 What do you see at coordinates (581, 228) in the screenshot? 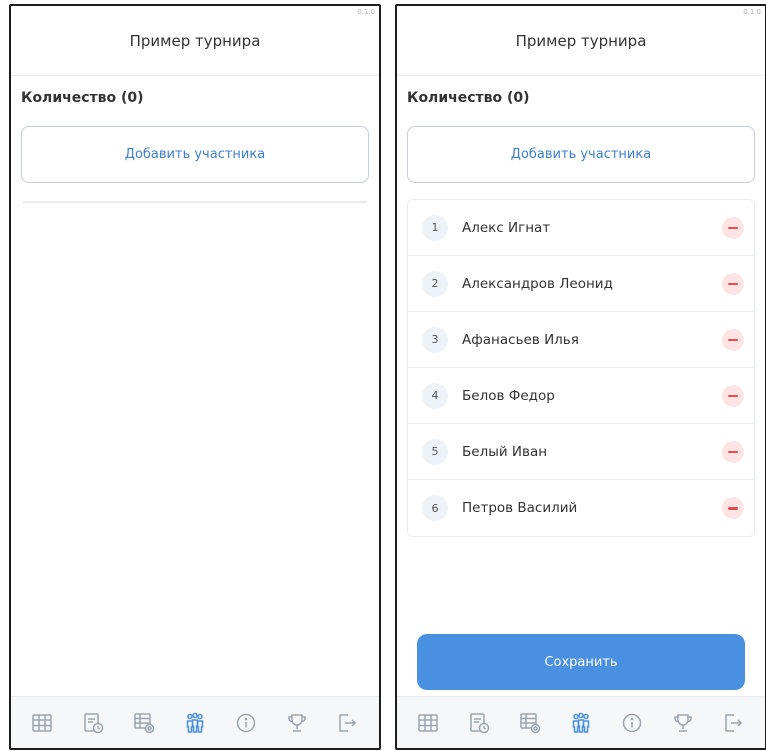
I see `list-item: 1 Алекс Игнат` at bounding box center [581, 228].